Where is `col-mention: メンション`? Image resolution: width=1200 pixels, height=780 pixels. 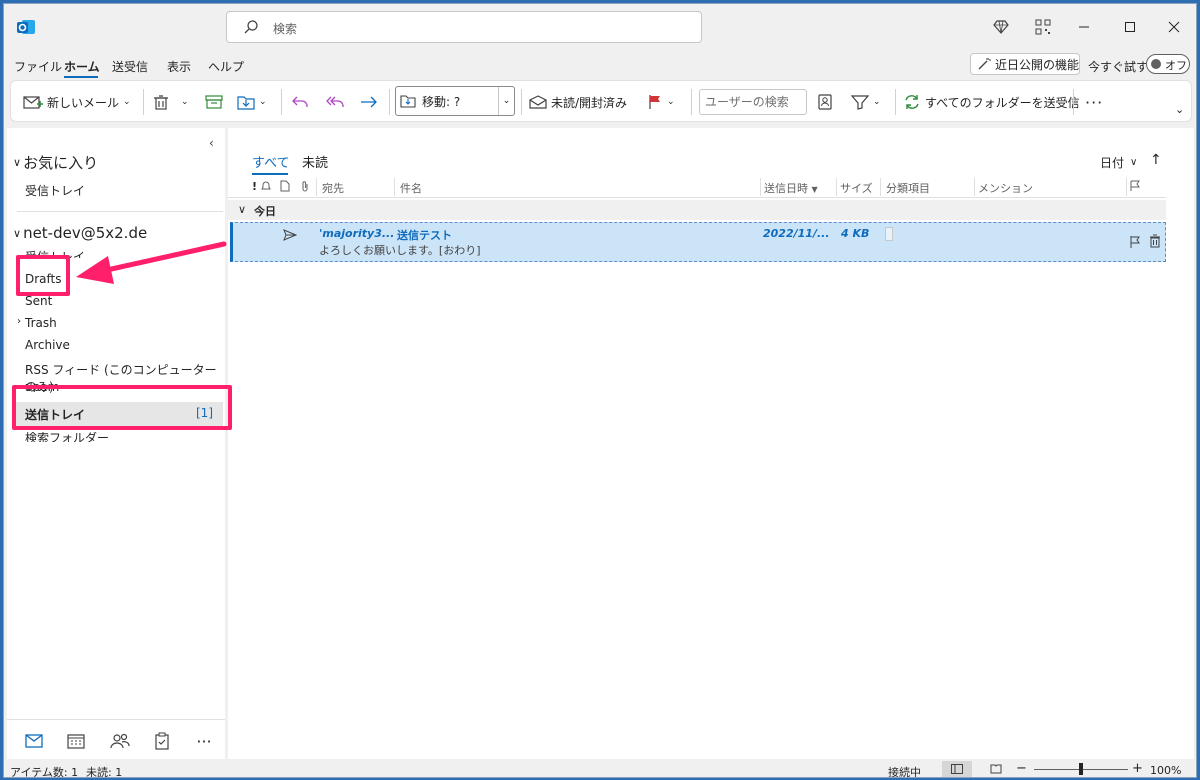 col-mention: メンション is located at coordinates (1005, 188).